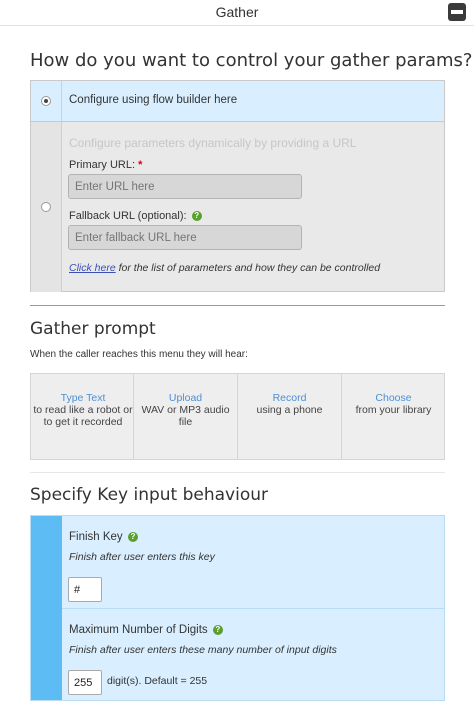 Image resolution: width=474 pixels, height=712 pixels. Describe the element at coordinates (185, 237) in the screenshot. I see `fallback-url-input` at that location.